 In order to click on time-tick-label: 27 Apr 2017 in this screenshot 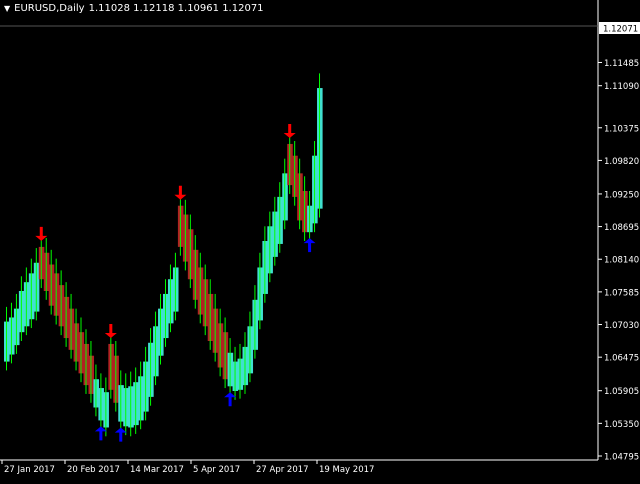, I will do `click(282, 470)`.